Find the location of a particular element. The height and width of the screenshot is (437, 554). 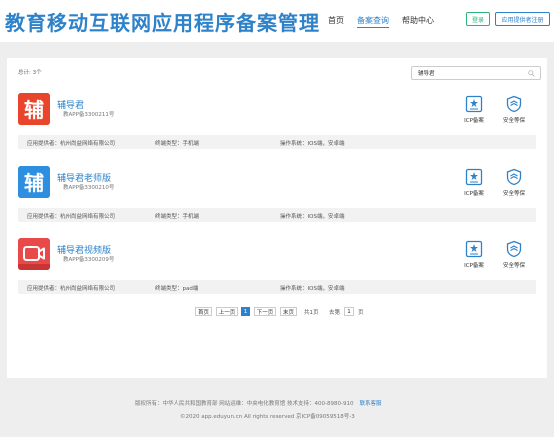

nav-help-center: 帮助中心 is located at coordinates (418, 20).